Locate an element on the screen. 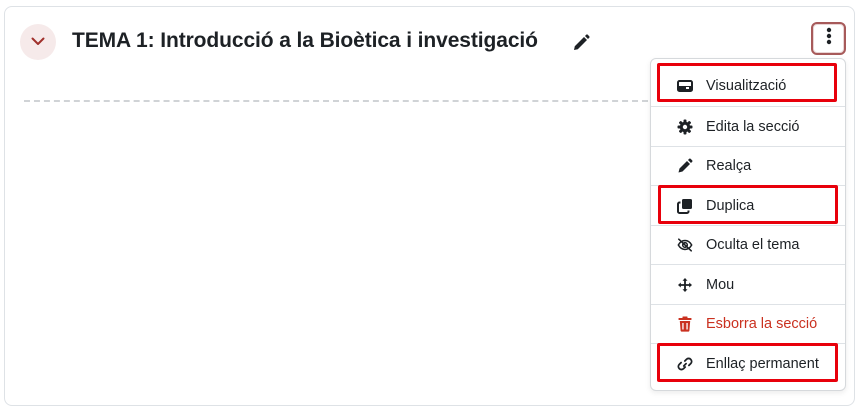 This screenshot has height=406, width=859. card-icon is located at coordinates (685, 86).